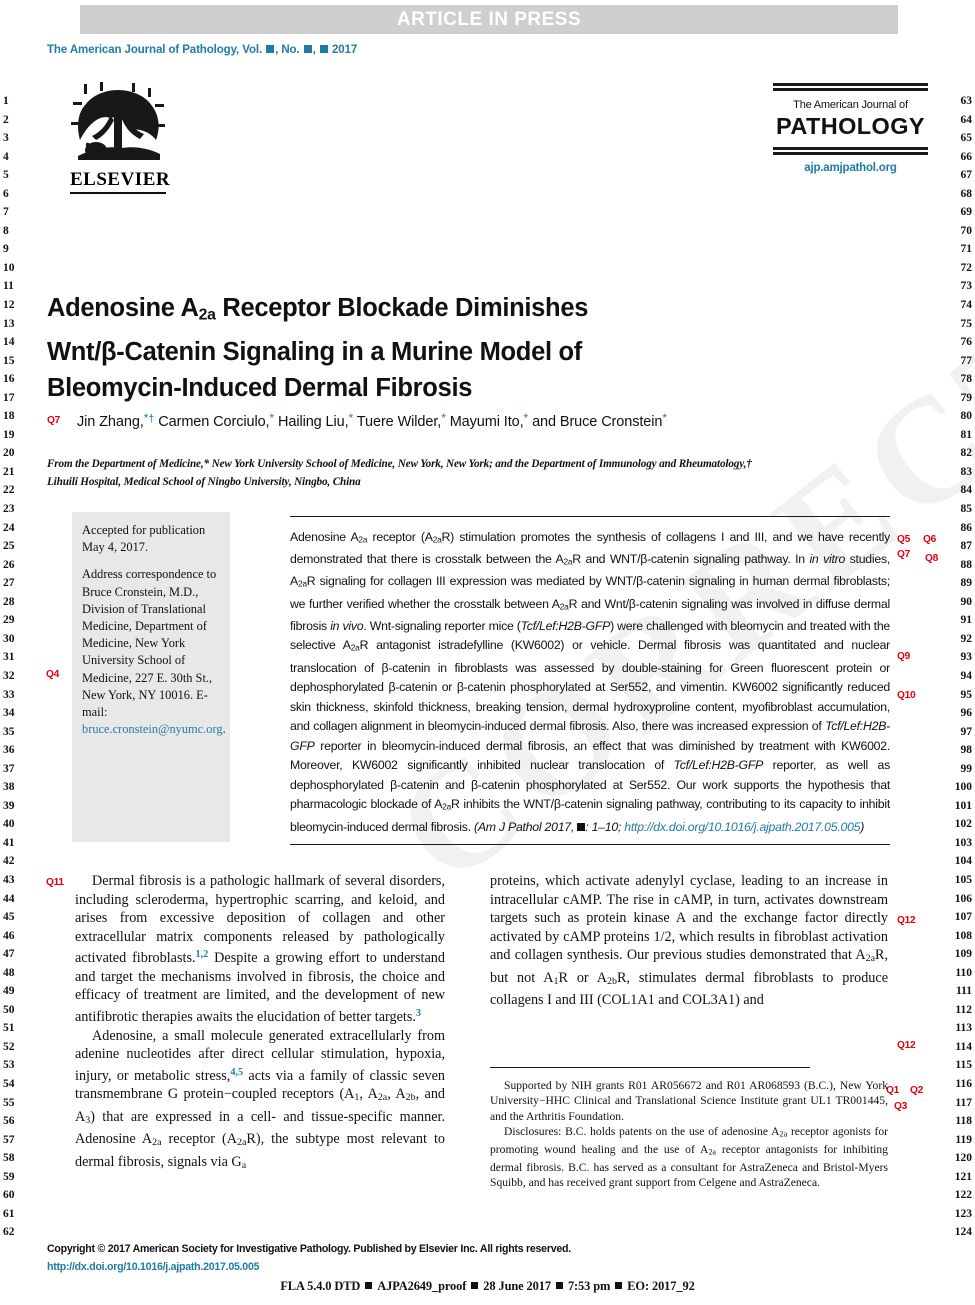  Describe the element at coordinates (931, 558) in the screenshot. I see `query-marker-q8: Q8` at that location.